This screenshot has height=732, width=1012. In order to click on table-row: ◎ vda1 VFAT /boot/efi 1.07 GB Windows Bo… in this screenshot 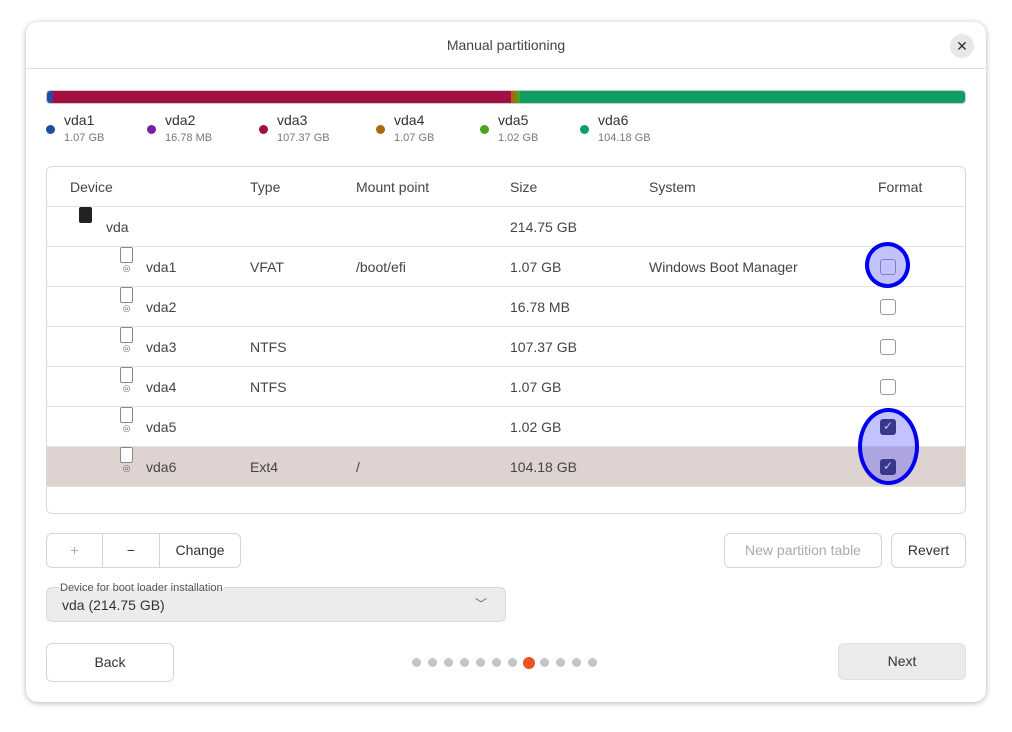, I will do `click(506, 267)`.